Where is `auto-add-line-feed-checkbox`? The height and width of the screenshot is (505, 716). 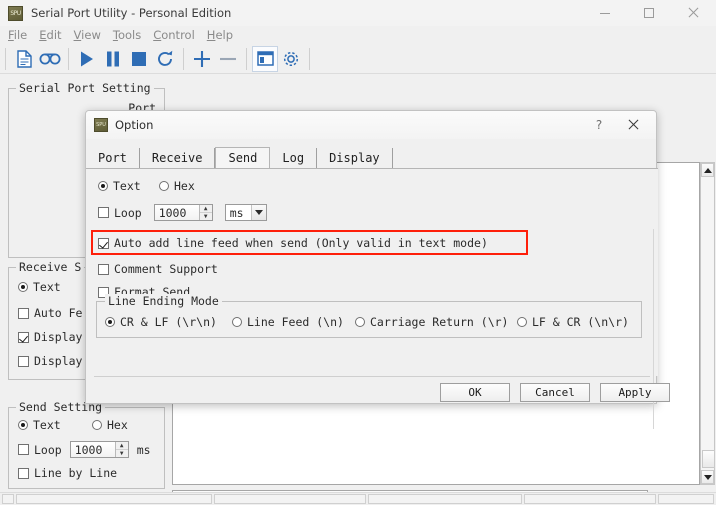 auto-add-line-feed-checkbox is located at coordinates (103, 243).